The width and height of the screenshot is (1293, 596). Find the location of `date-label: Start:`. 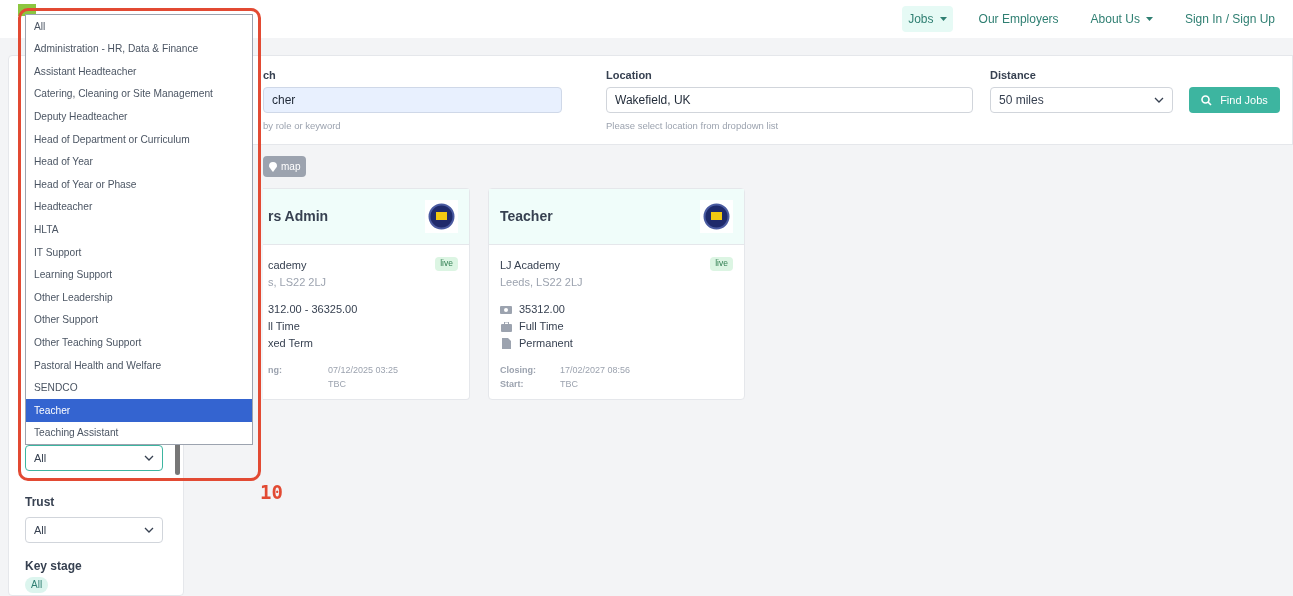

date-label: Start: is located at coordinates (512, 384).